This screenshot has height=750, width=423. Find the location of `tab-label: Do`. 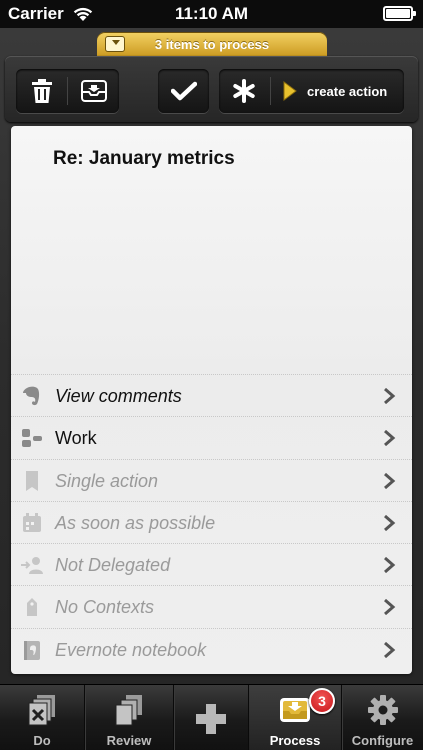

tab-label: Do is located at coordinates (42, 740).